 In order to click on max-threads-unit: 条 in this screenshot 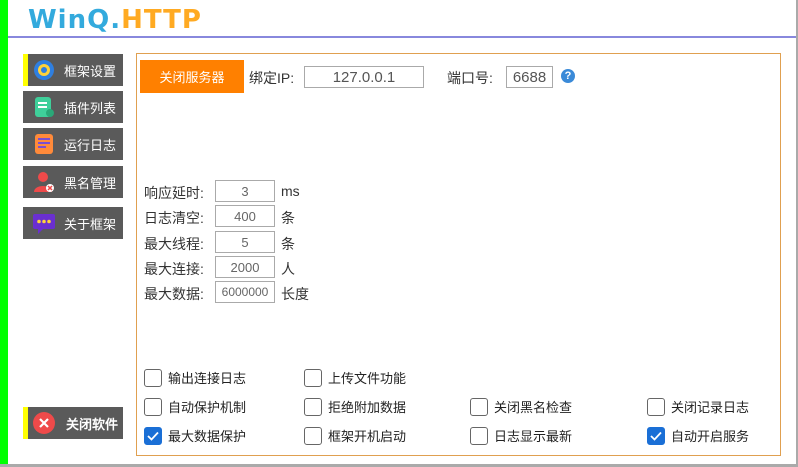, I will do `click(288, 244)`.